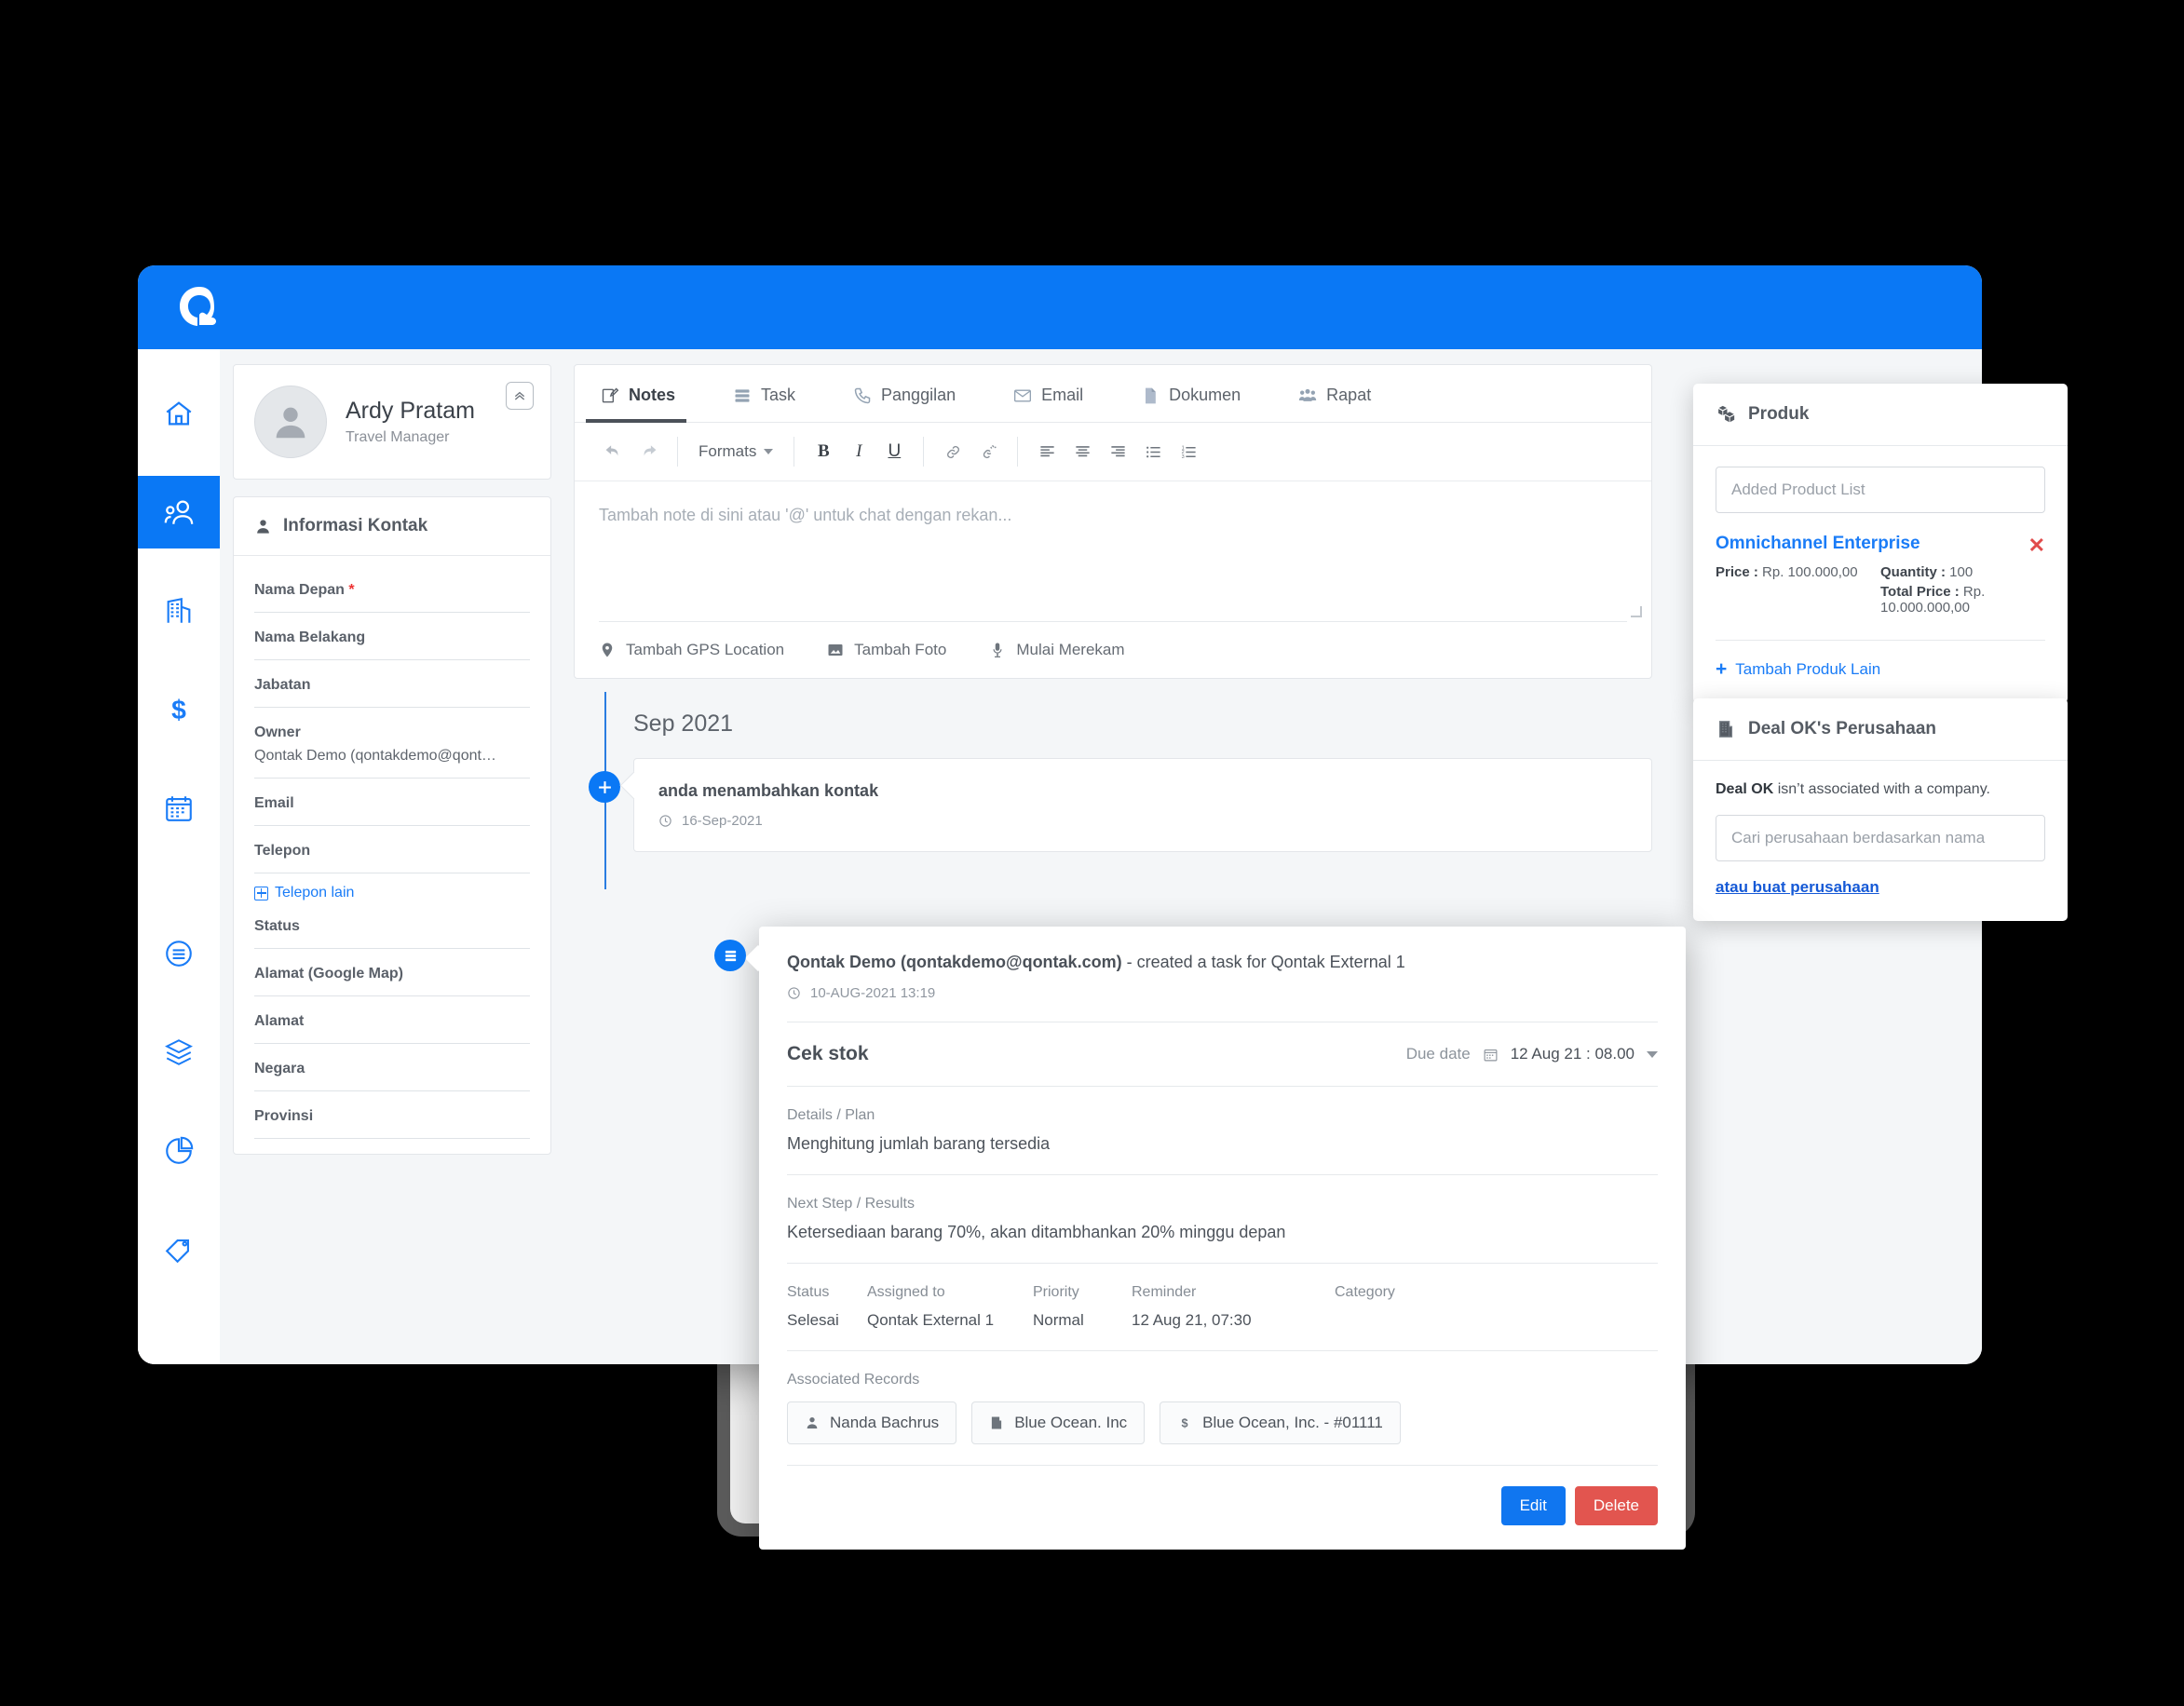 The width and height of the screenshot is (2184, 1706). I want to click on field-telepon: Telepon, so click(392, 849).